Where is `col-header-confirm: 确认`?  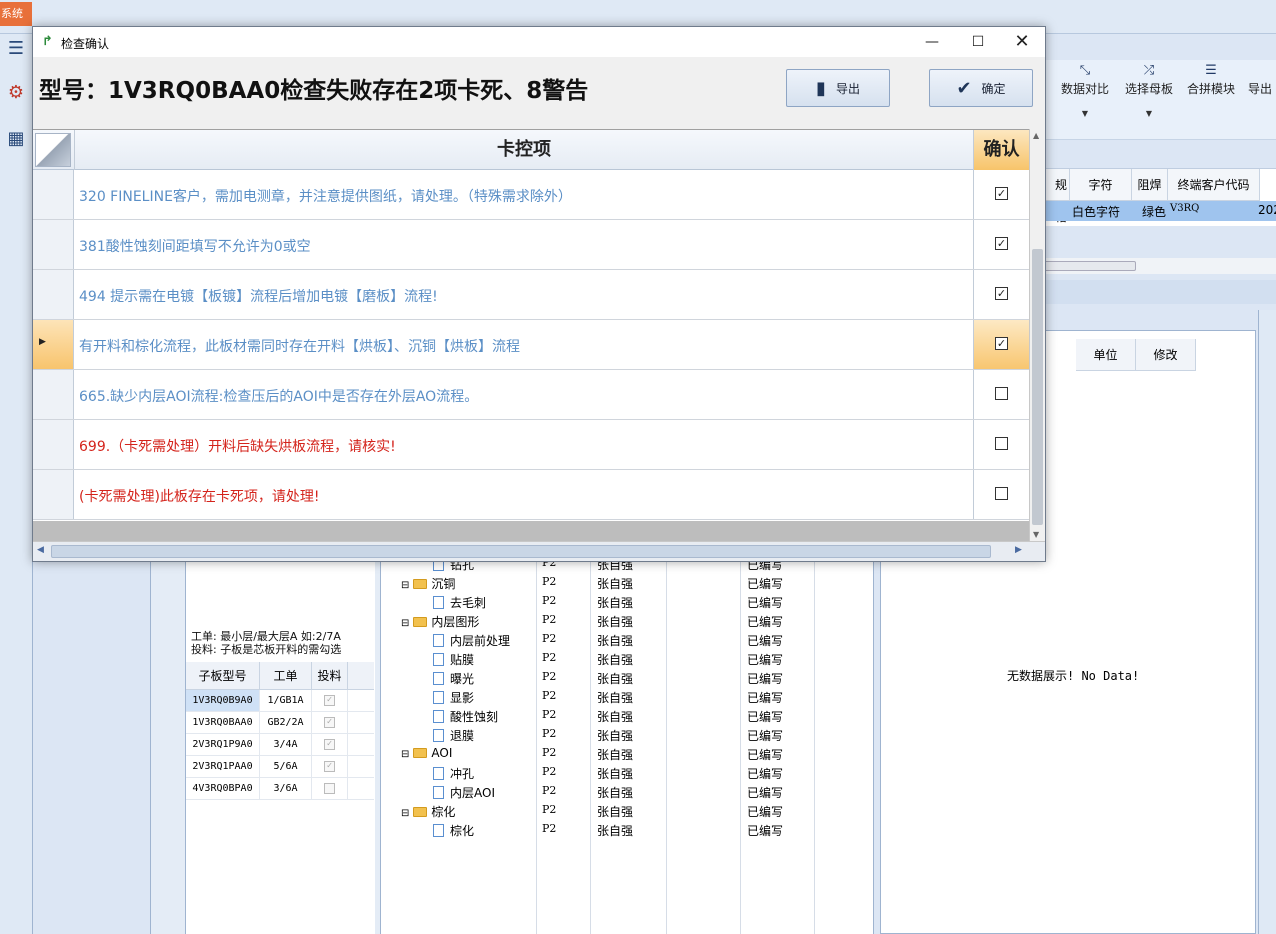
col-header-confirm: 确认 is located at coordinates (1001, 150).